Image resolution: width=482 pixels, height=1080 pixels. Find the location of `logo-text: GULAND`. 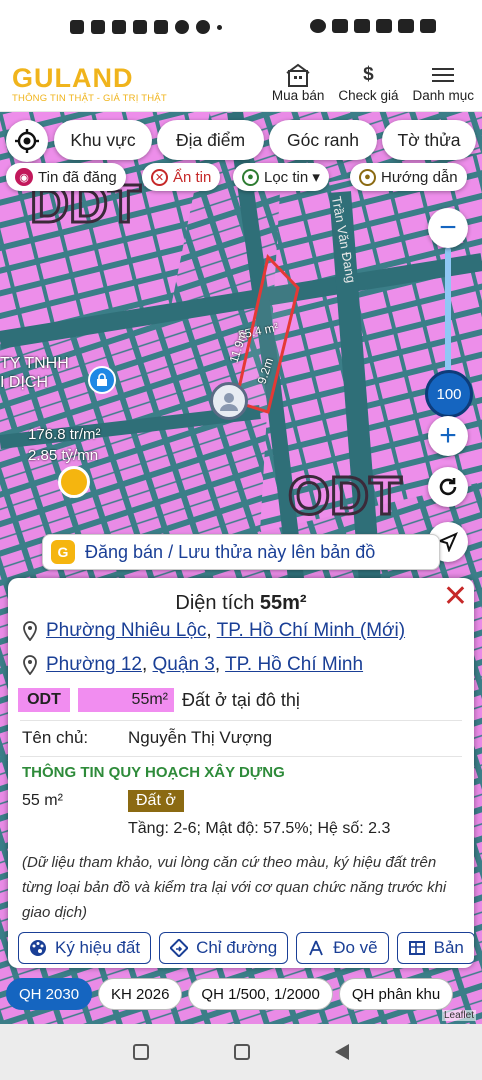

logo-text: GULAND is located at coordinates (73, 78).